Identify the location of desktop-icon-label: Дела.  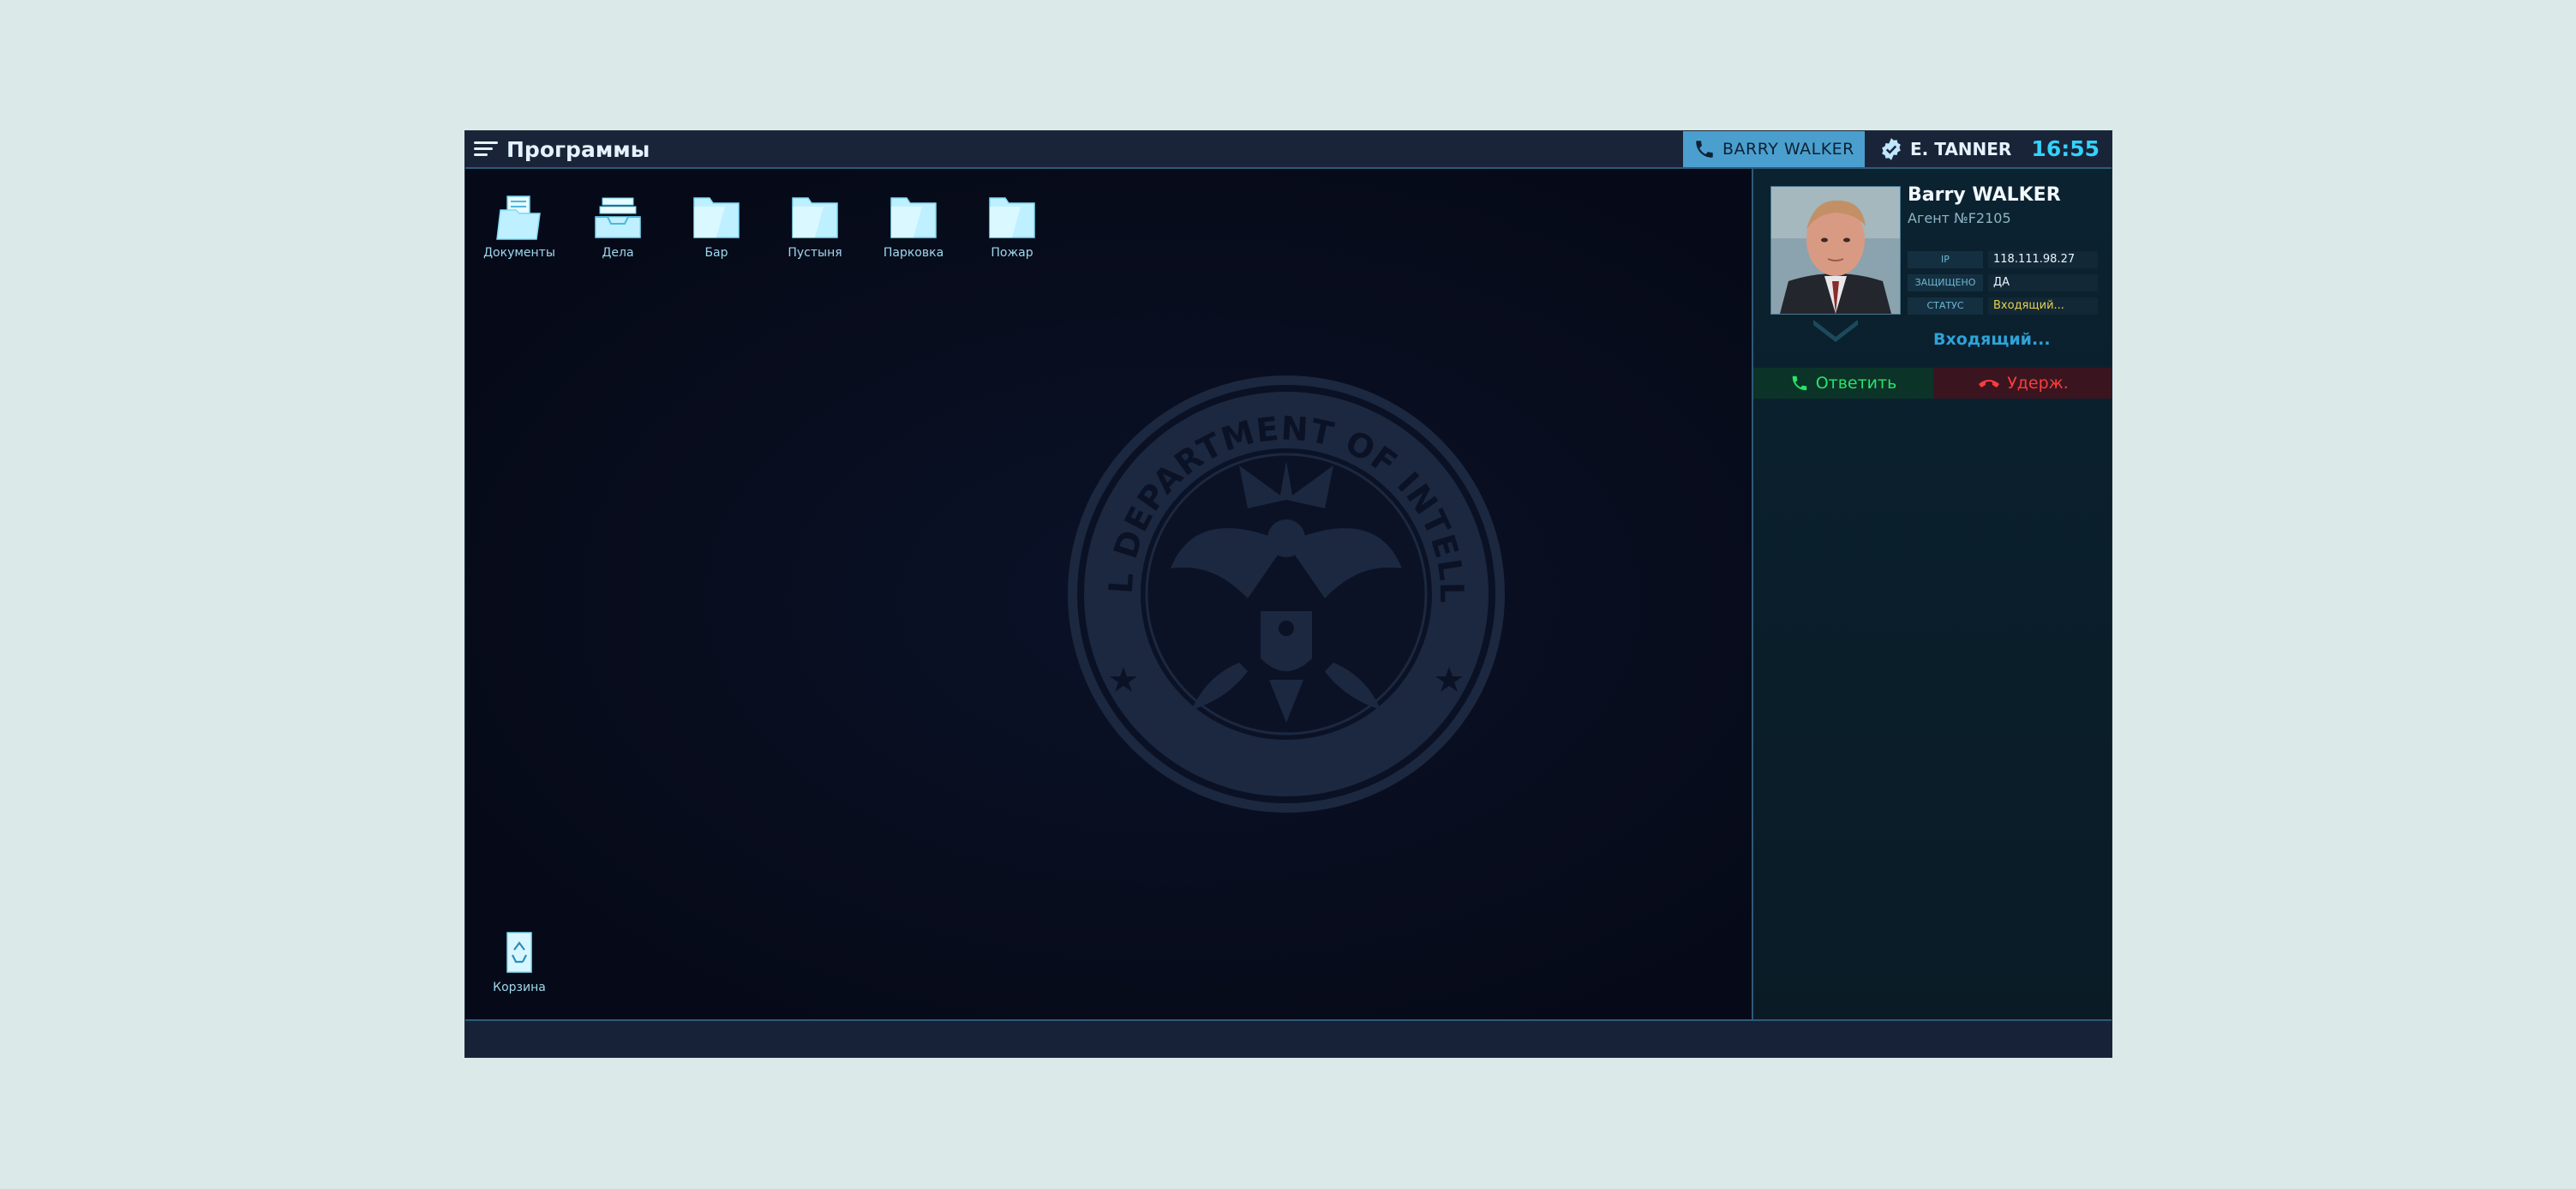
(618, 253).